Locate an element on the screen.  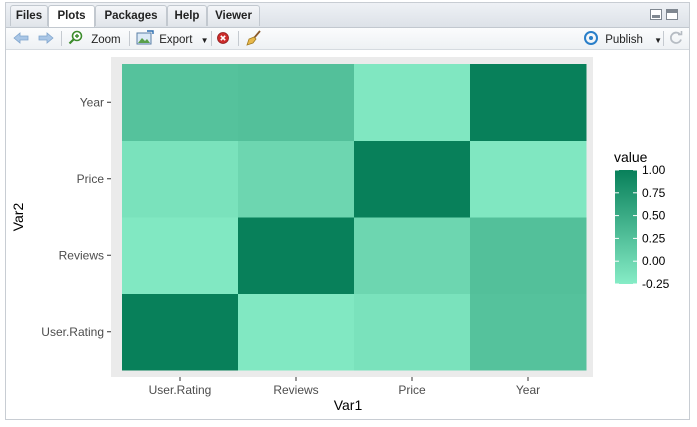
forward-button is located at coordinates (46, 38).